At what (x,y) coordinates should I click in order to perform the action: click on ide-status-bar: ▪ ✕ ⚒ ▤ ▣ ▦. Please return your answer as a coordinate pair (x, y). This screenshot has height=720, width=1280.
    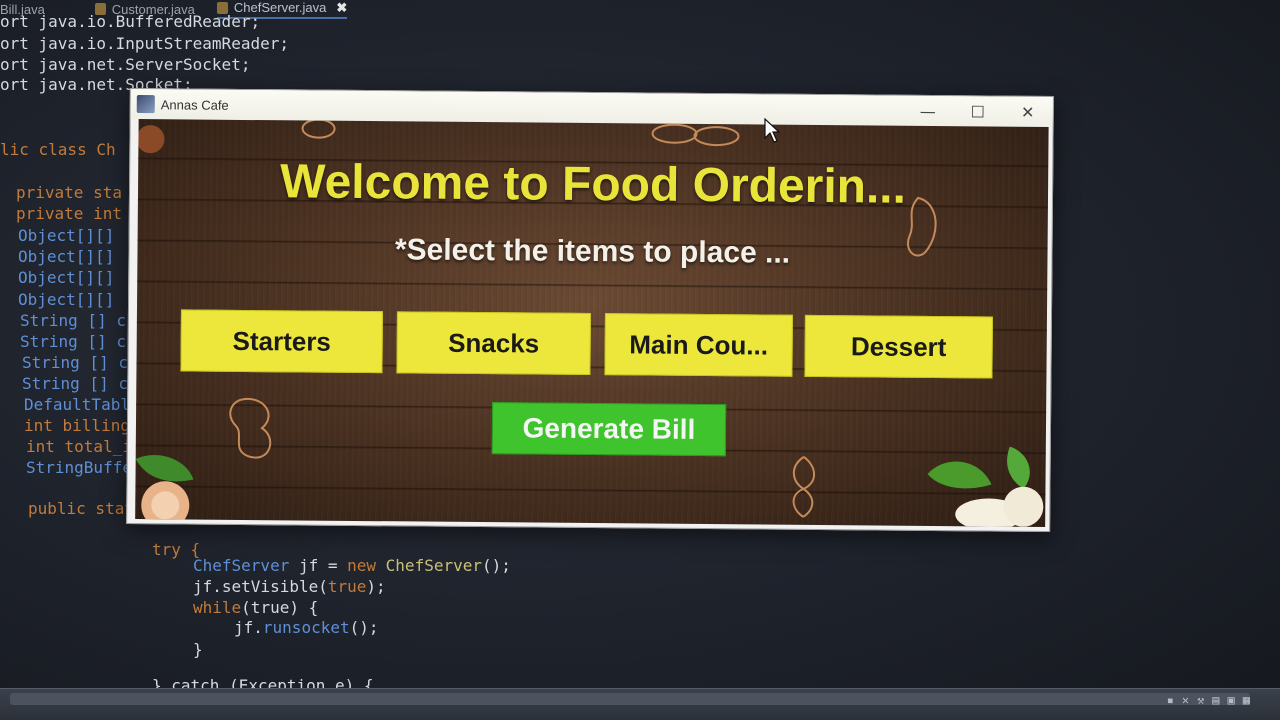
    Looking at the image, I should click on (640, 704).